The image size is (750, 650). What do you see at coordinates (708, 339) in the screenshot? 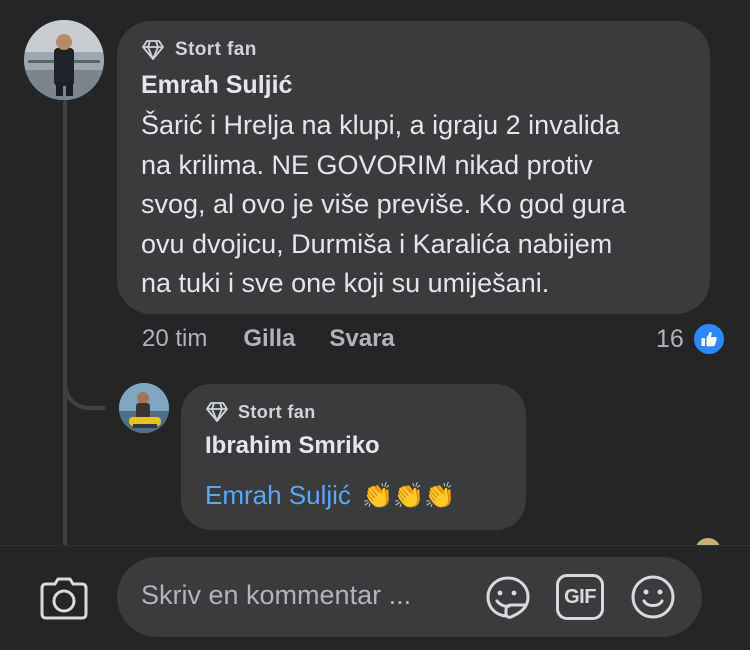
I see `thumbs-up-icon` at bounding box center [708, 339].